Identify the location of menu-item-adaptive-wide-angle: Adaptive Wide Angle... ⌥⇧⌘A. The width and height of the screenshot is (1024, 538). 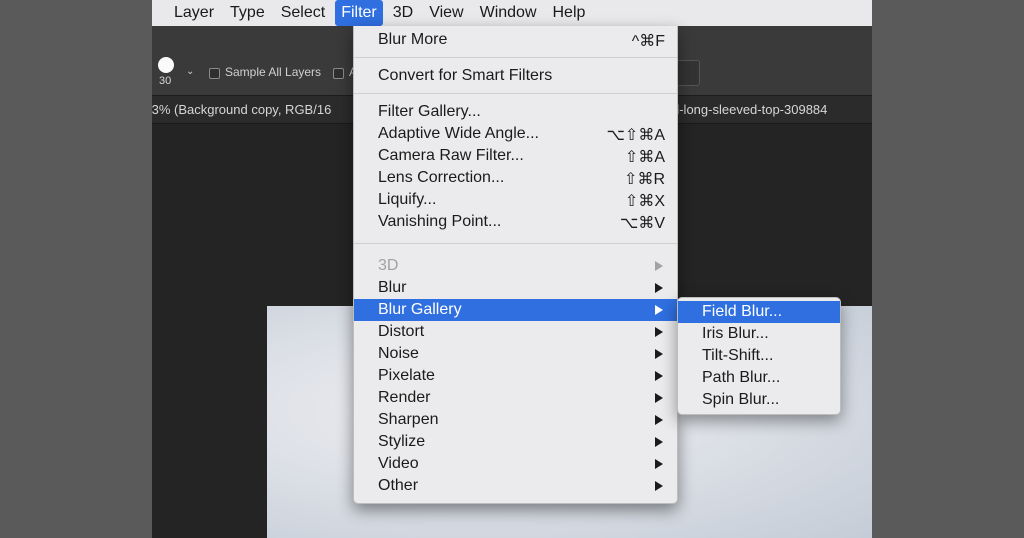
(515, 134).